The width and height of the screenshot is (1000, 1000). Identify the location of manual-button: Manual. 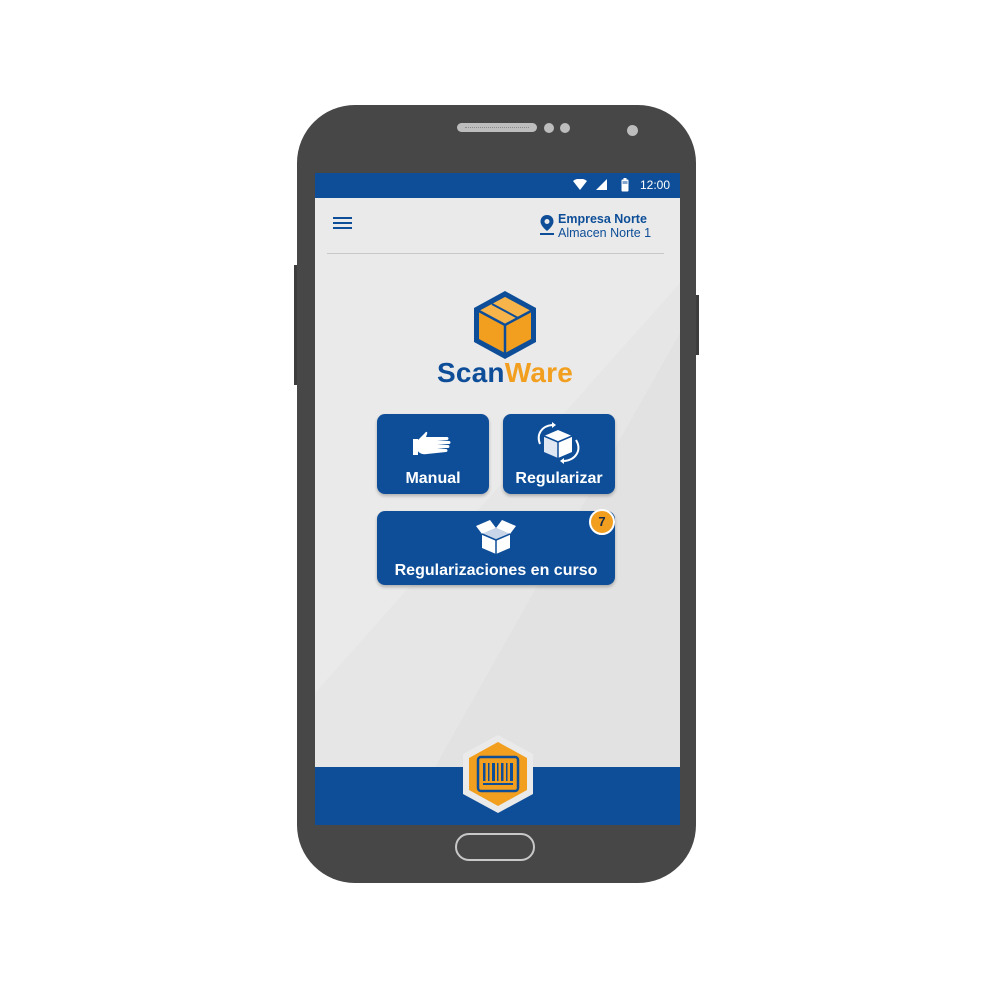
(433, 454).